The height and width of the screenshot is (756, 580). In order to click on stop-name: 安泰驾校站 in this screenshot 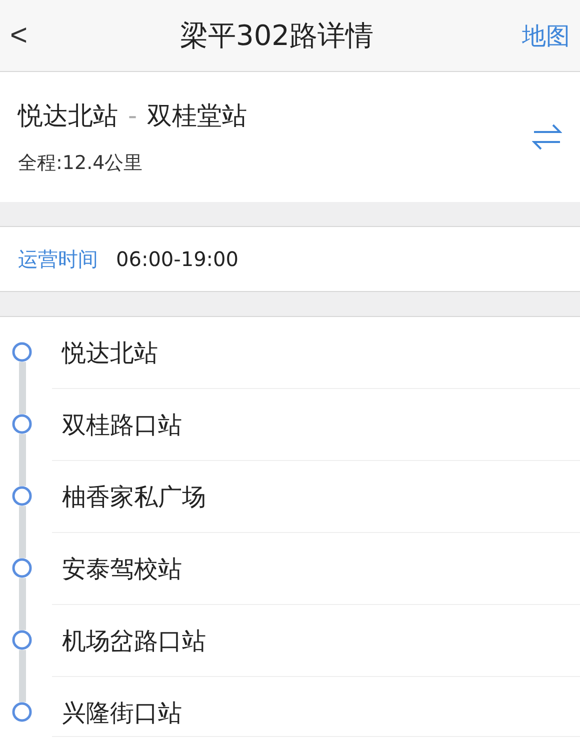, I will do `click(122, 569)`.